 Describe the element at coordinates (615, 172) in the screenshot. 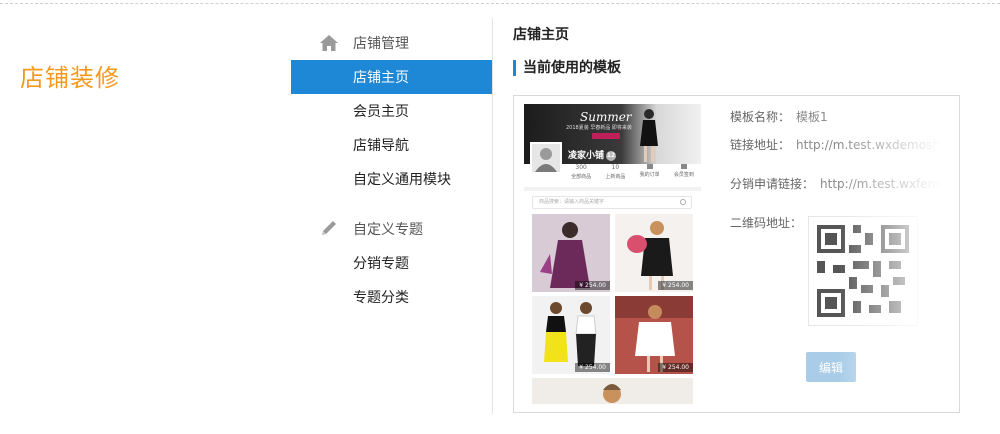

I see `stat-new-products: 10 上新商品` at that location.